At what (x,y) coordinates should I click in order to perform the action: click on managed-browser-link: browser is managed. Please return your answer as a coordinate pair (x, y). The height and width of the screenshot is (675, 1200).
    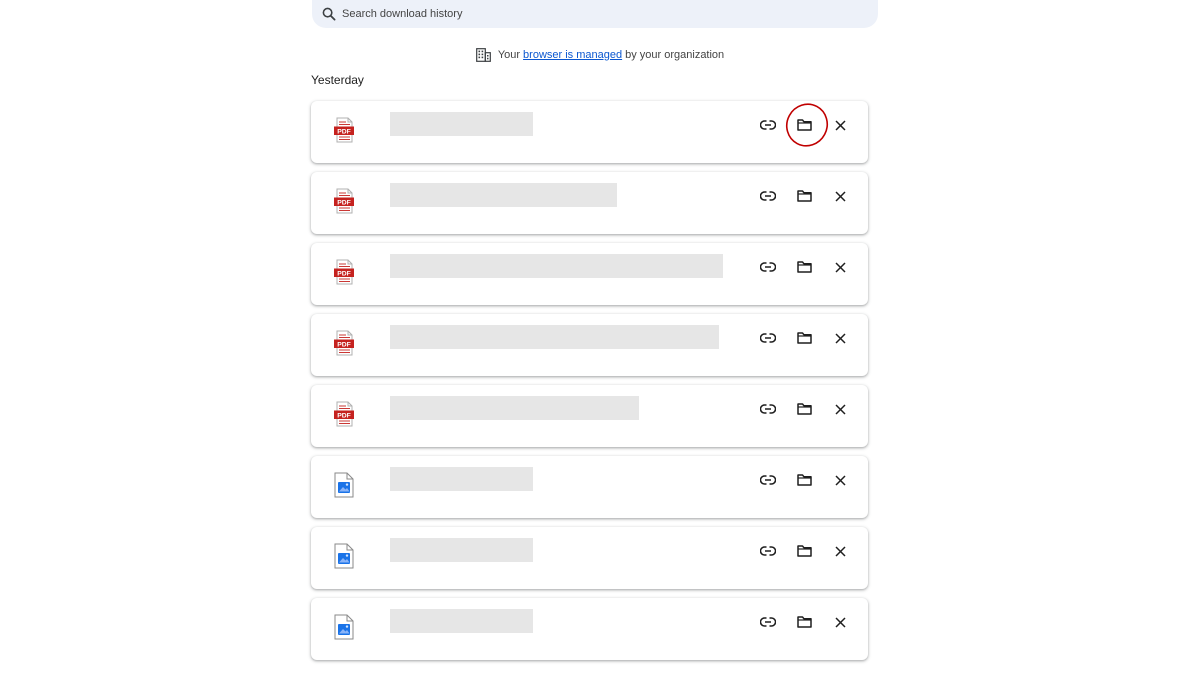
    Looking at the image, I should click on (572, 55).